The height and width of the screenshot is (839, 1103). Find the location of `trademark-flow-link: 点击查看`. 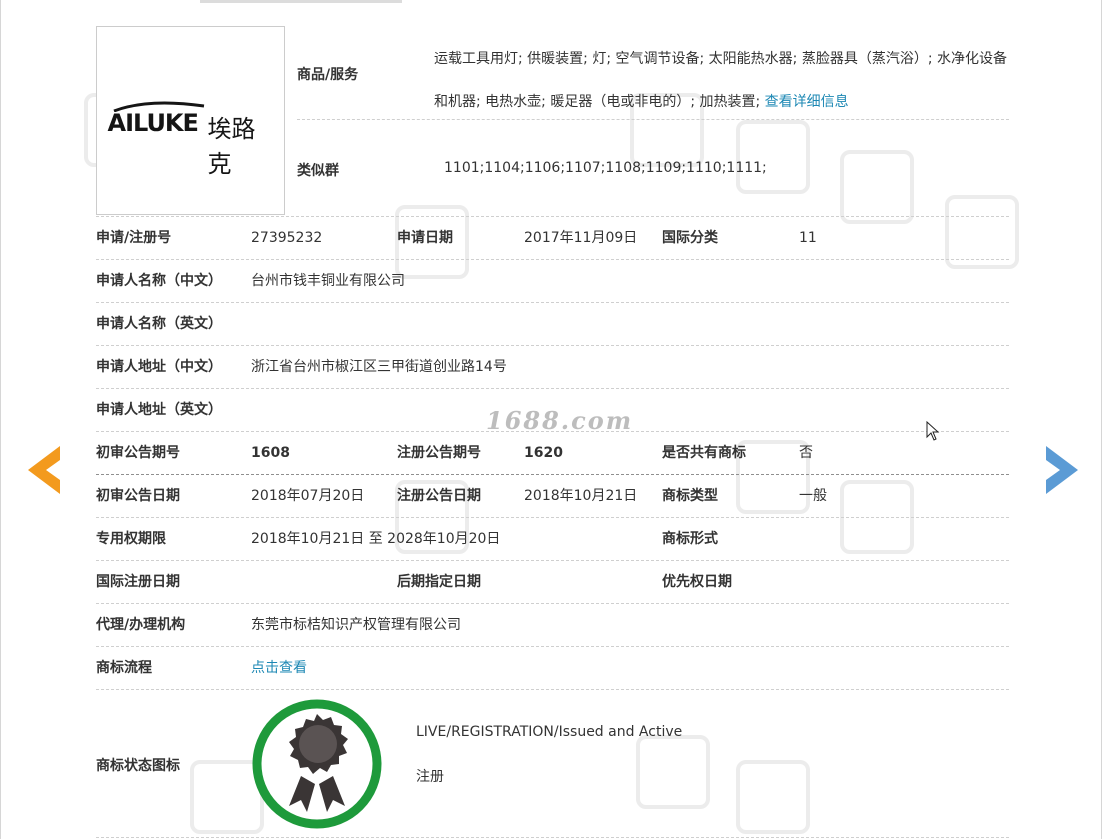

trademark-flow-link: 点击查看 is located at coordinates (279, 668).